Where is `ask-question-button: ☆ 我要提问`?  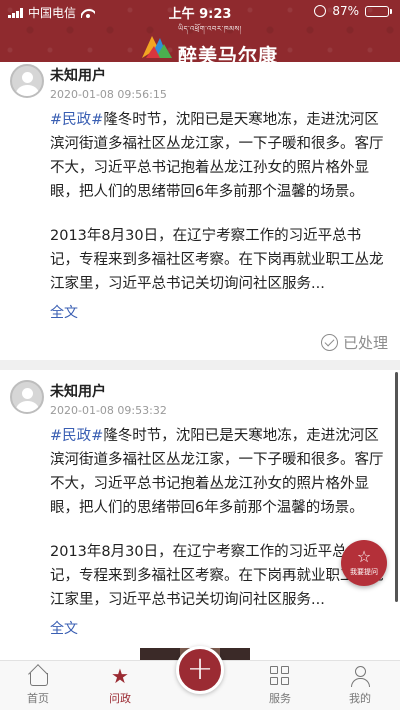 ask-question-button: ☆ 我要提问 is located at coordinates (364, 563).